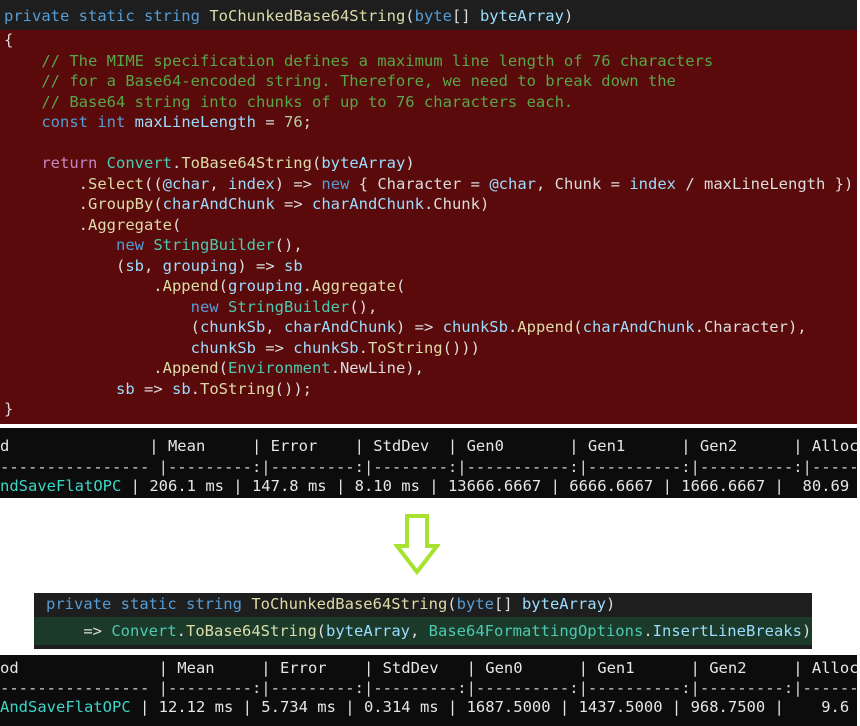 This screenshot has width=860, height=726. Describe the element at coordinates (521, 16) in the screenshot. I see `param-name: byteArray` at that location.